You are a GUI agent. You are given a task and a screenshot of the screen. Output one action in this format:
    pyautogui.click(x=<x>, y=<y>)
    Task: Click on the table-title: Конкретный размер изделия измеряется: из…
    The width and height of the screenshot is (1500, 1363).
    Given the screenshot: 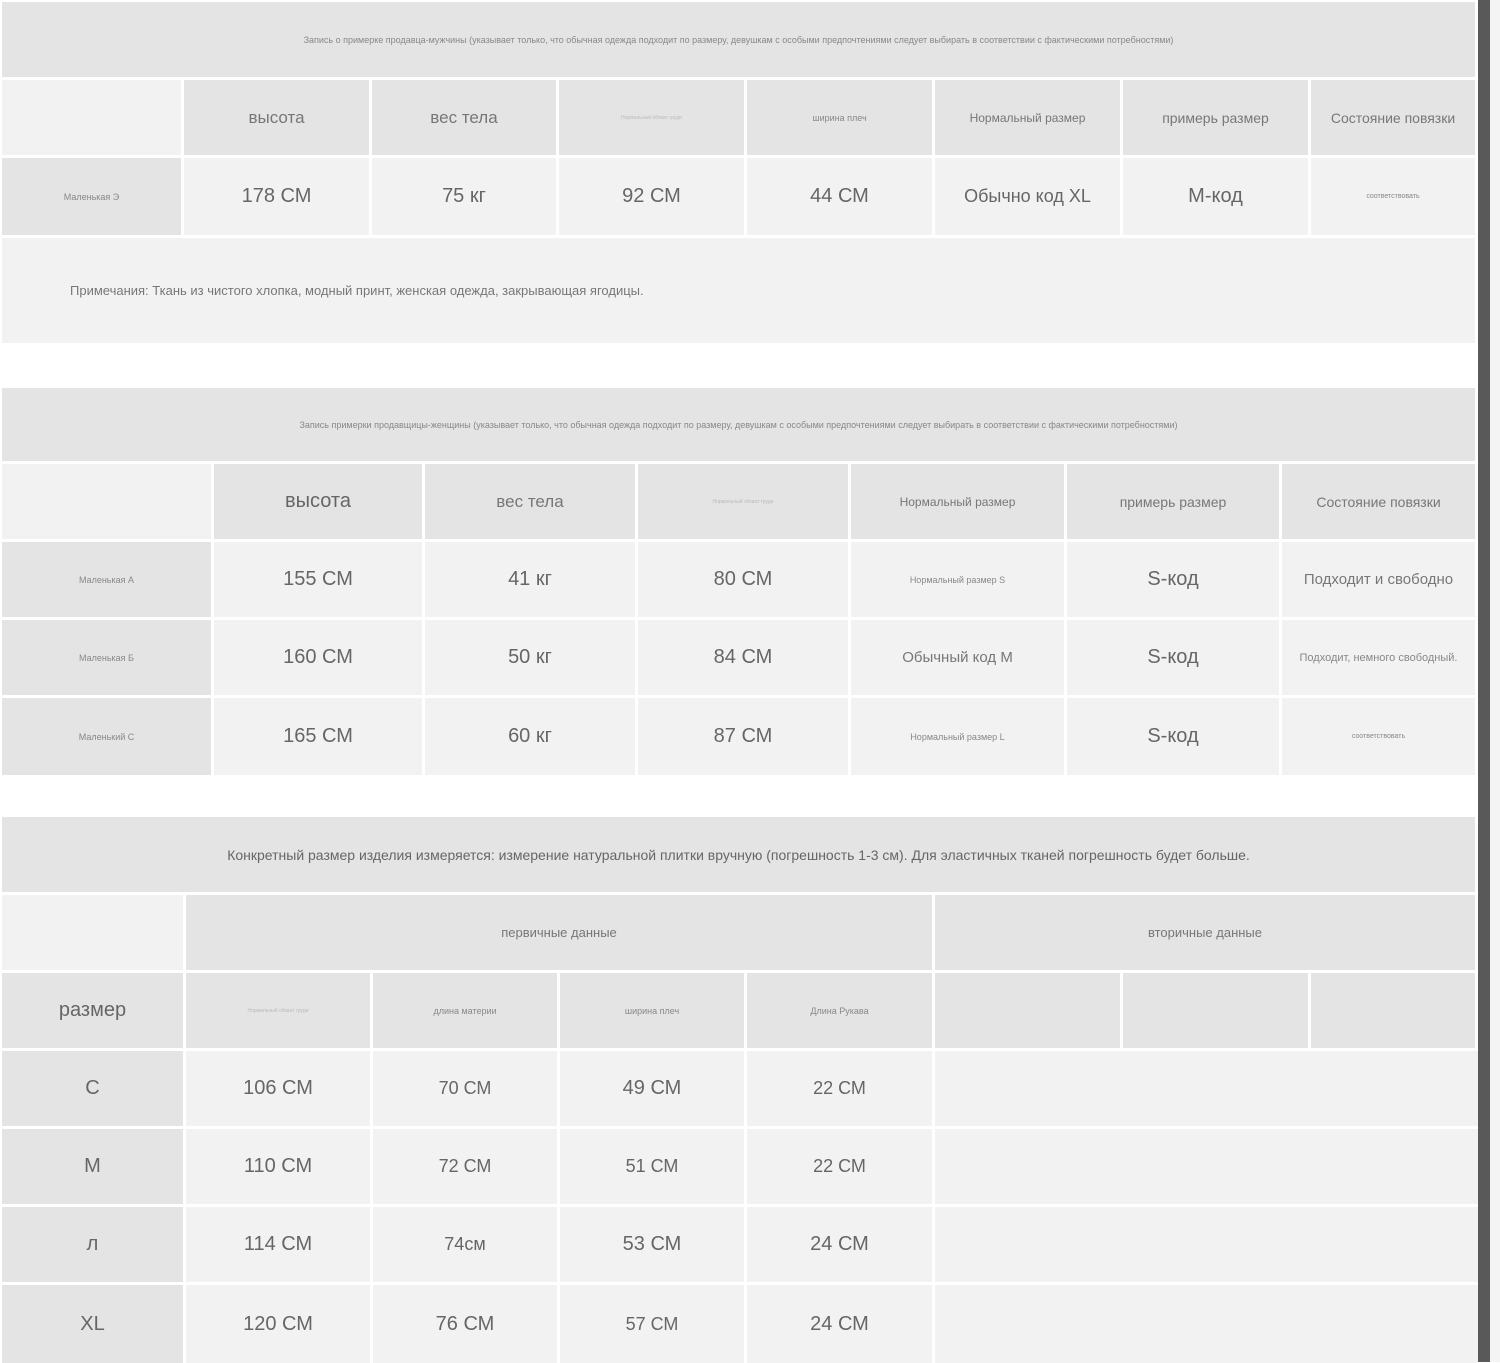 What is the action you would take?
    pyautogui.click(x=740, y=856)
    